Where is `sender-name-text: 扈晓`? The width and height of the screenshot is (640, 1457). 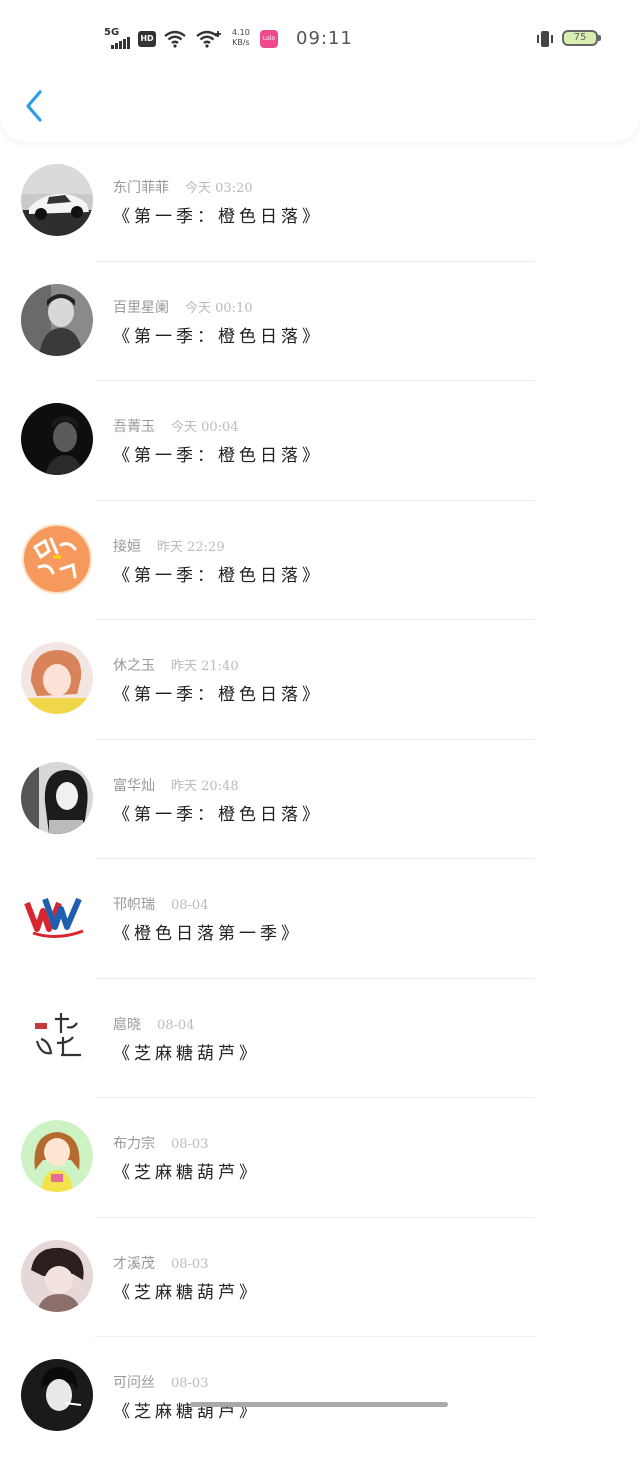 sender-name-text: 扈晓 is located at coordinates (127, 1024).